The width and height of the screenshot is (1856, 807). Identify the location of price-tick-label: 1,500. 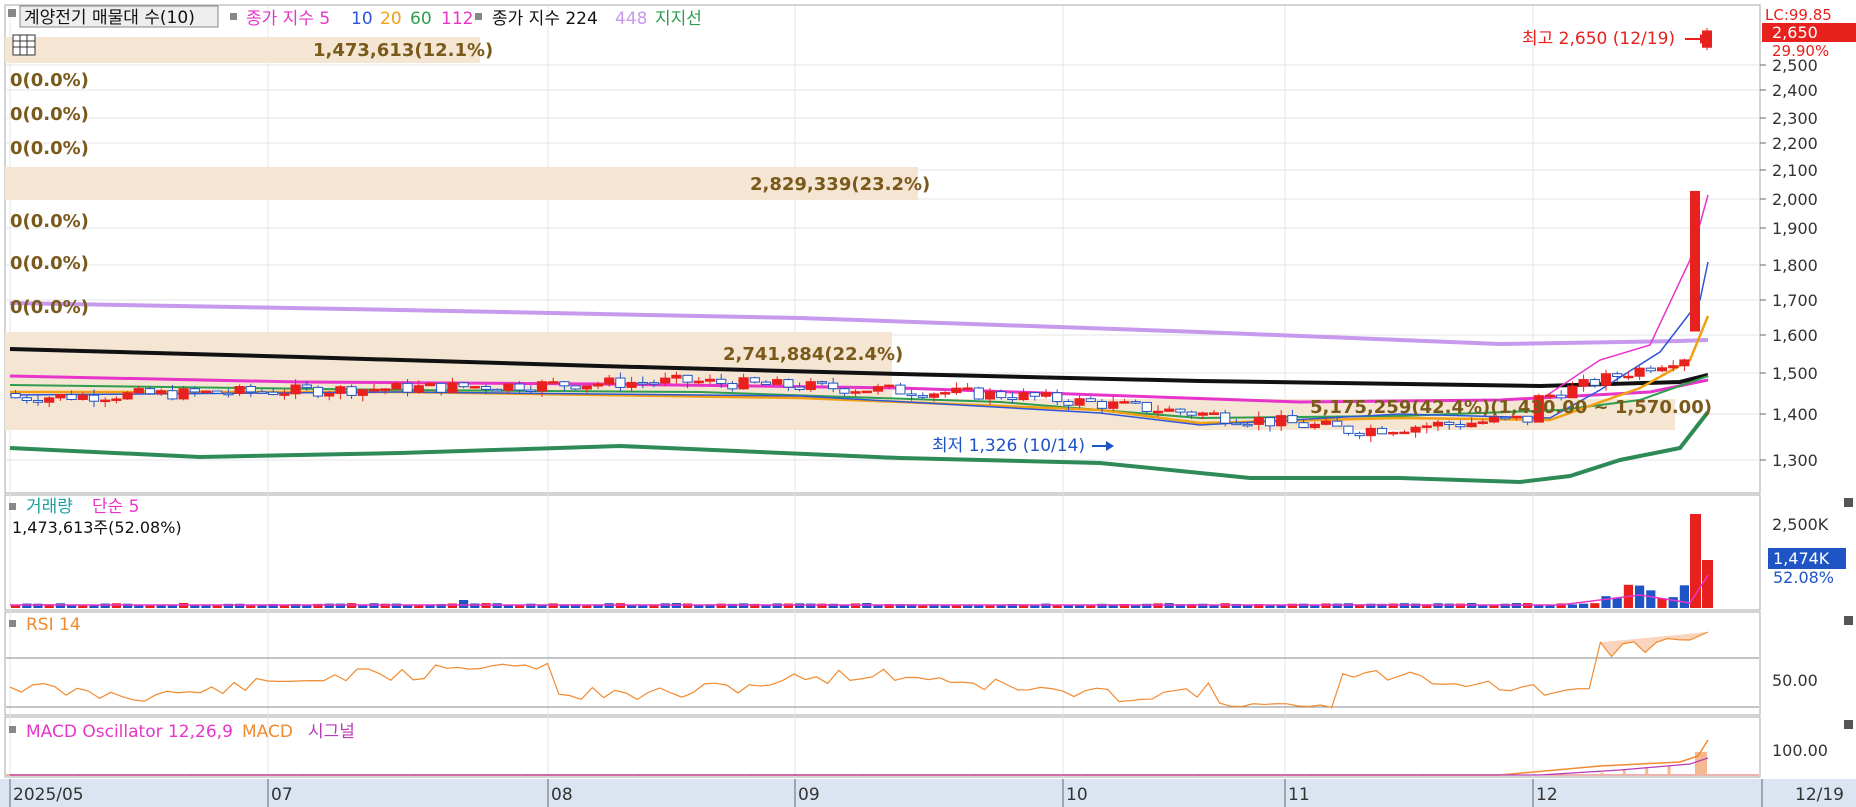
(1795, 373).